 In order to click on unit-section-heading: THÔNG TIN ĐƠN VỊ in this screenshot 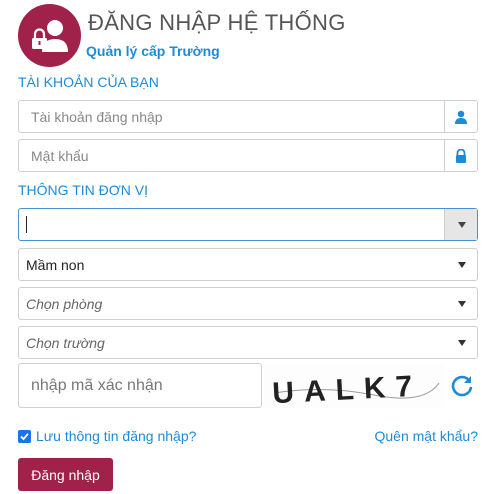, I will do `click(83, 190)`.